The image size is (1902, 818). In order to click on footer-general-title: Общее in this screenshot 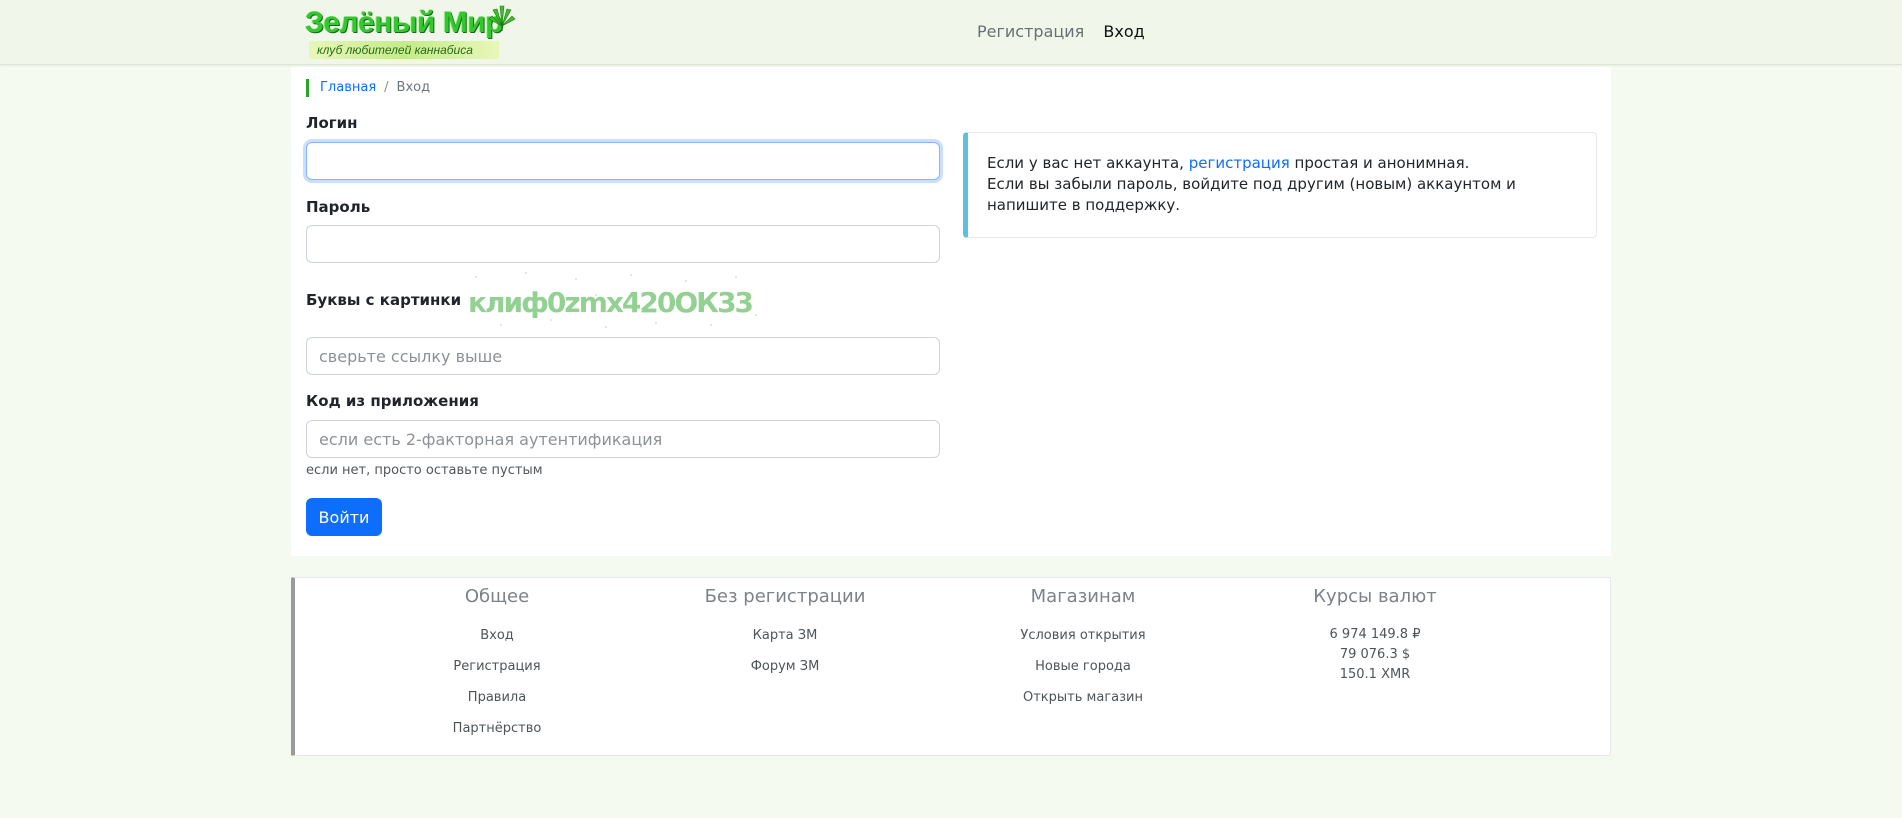, I will do `click(497, 596)`.